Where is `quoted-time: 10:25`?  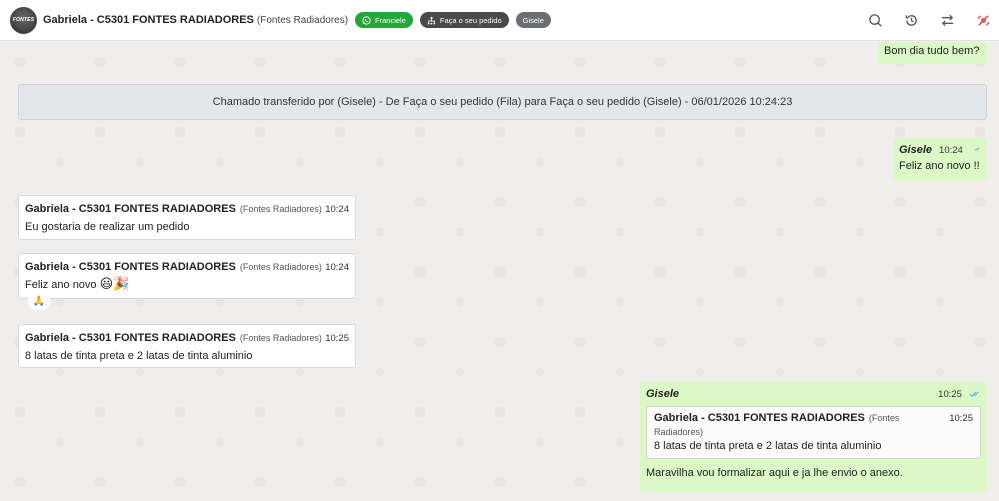
quoted-time: 10:25 is located at coordinates (961, 418).